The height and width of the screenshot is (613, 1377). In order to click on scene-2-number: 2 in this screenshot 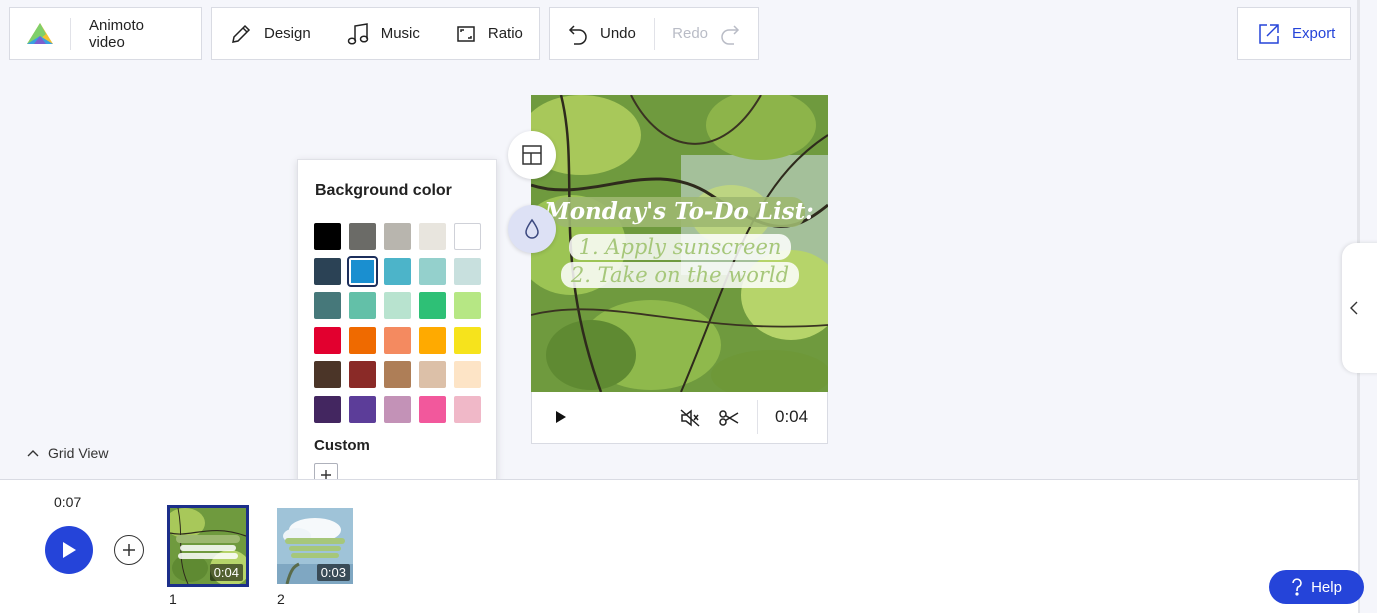, I will do `click(281, 599)`.